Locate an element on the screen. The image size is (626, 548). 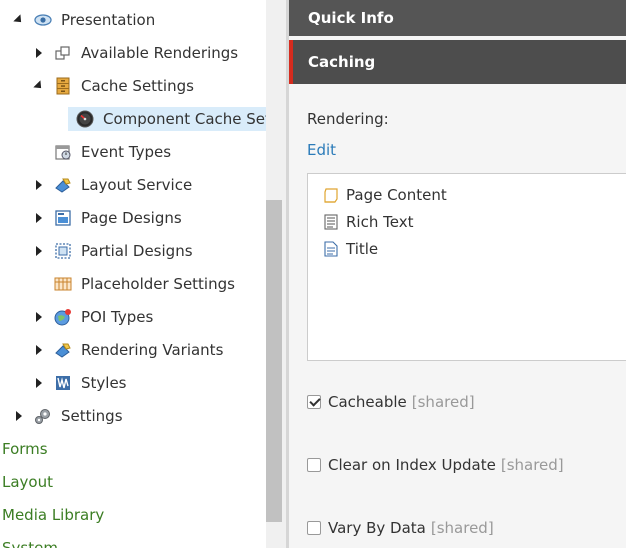
tree-scrollbar is located at coordinates (276, 274).